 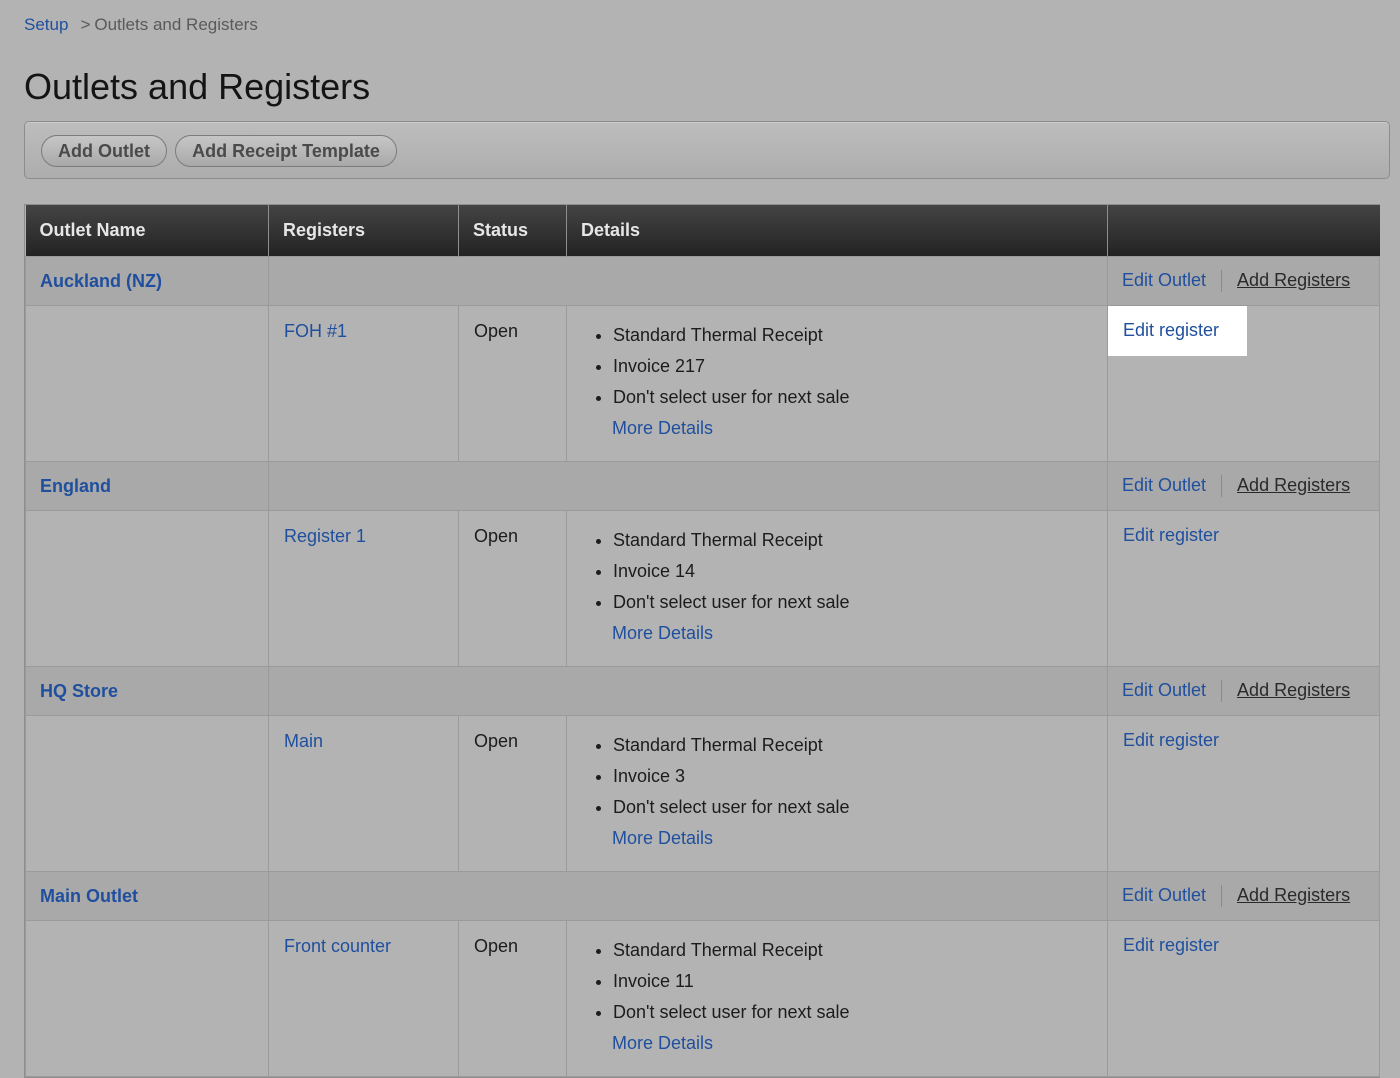 What do you see at coordinates (860, 366) in the screenshot?
I see `detail-item: Invoice 217` at bounding box center [860, 366].